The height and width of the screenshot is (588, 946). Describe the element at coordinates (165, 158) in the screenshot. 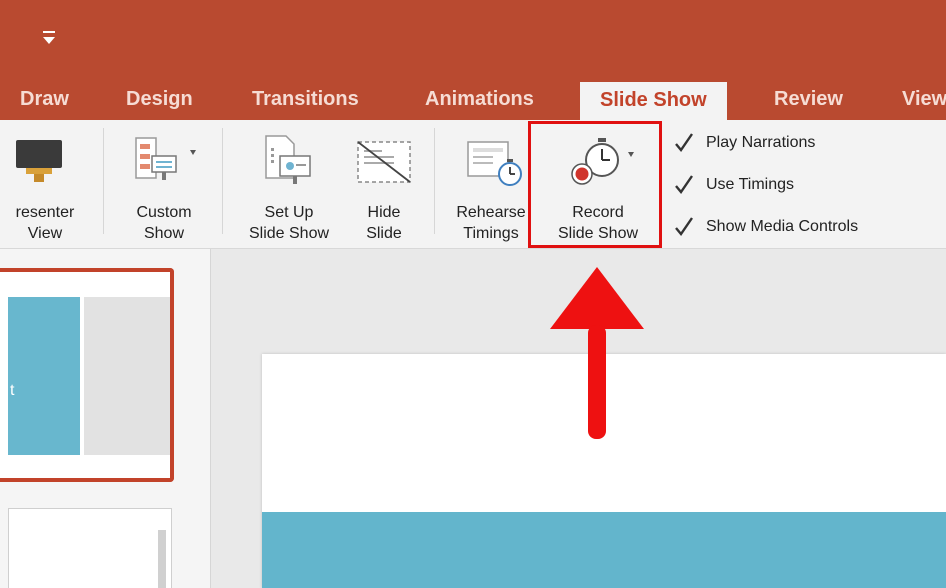

I see `custom-show-icon` at that location.